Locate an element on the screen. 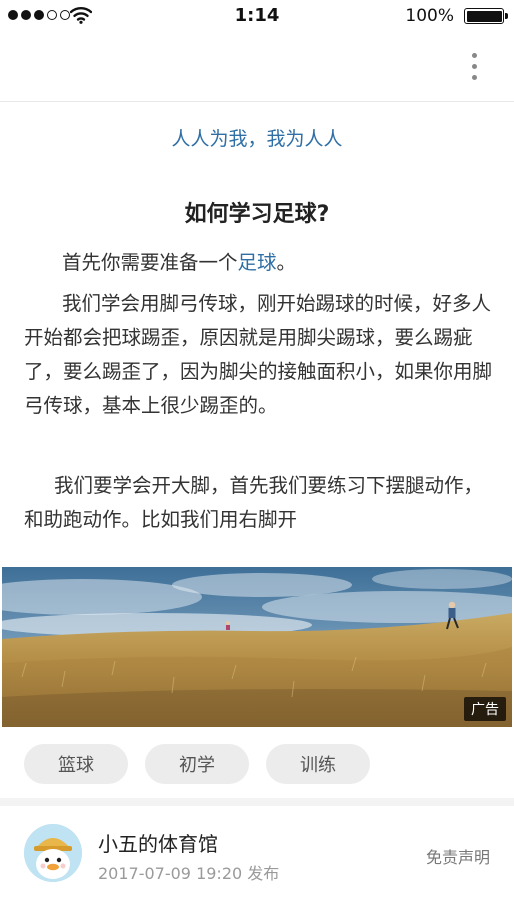 This screenshot has height=906, width=514. avatar is located at coordinates (53, 853).